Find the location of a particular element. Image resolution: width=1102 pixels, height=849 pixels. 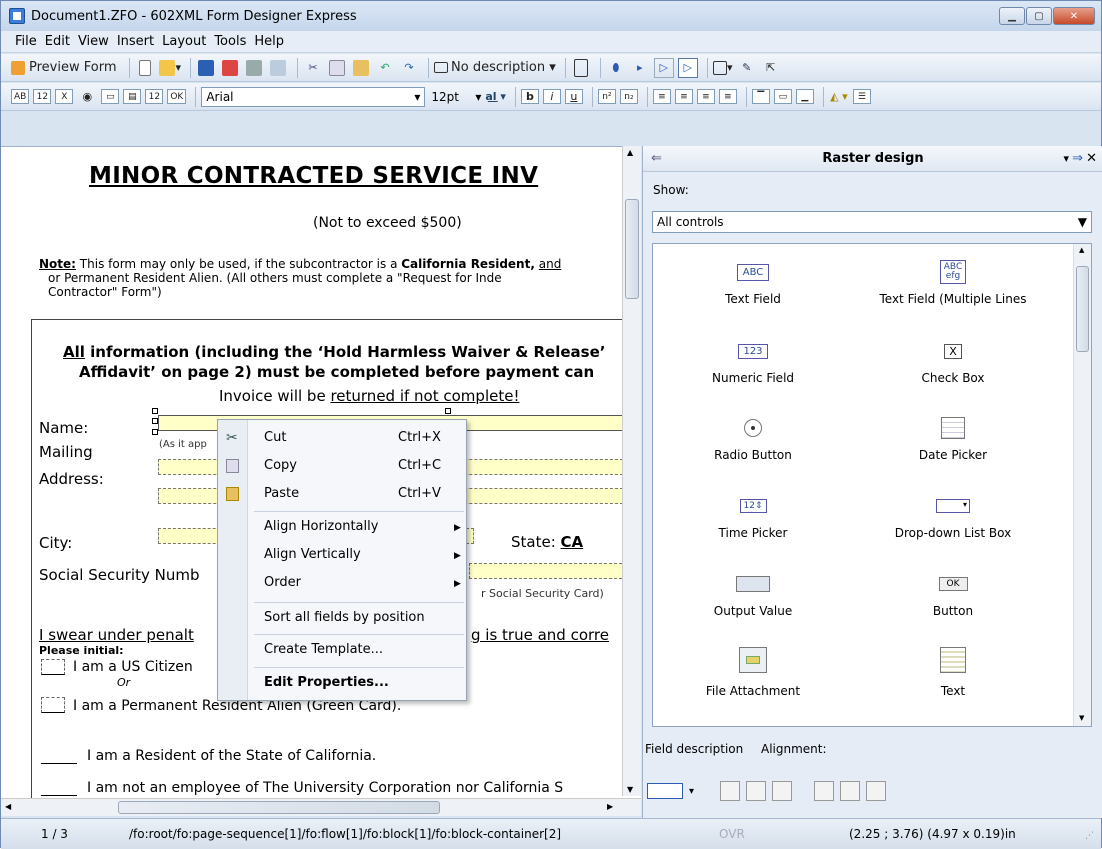

field-description-icon is located at coordinates (665, 791).